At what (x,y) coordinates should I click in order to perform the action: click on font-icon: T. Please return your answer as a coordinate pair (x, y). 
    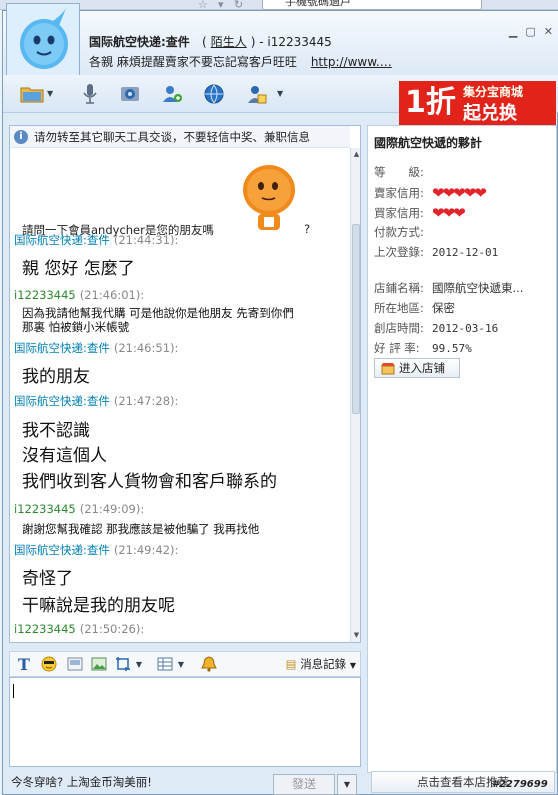
    Looking at the image, I should click on (24, 664).